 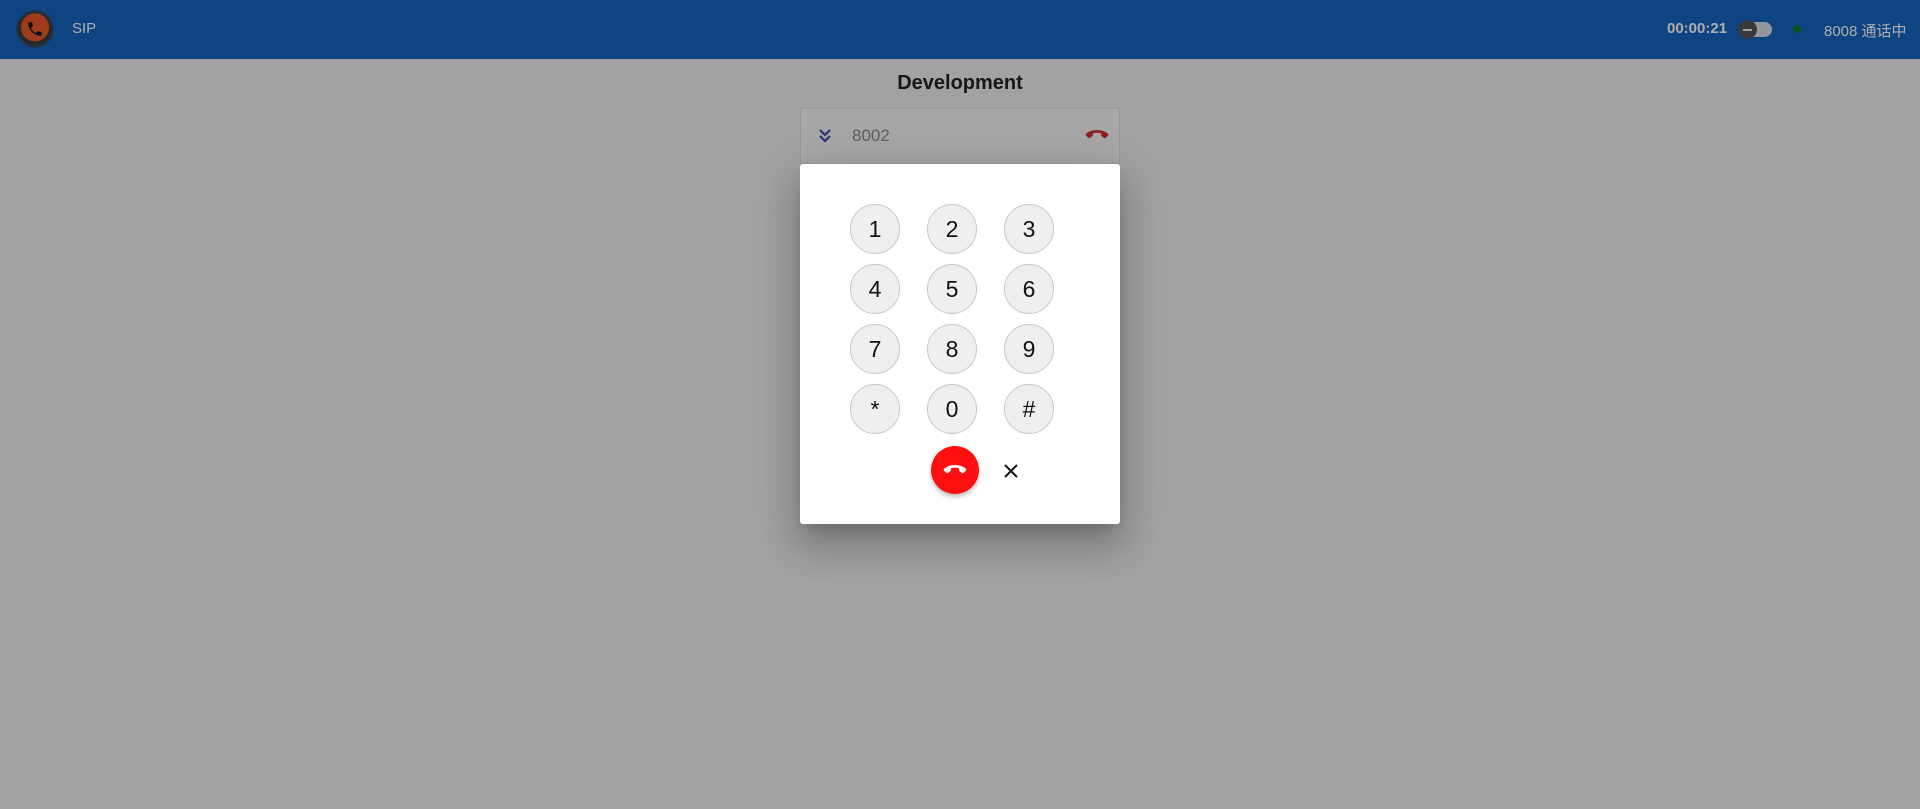 I want to click on dialpad-dialog: 1 2 3 4 5 6 7 8 9 * 0 #, so click(x=960, y=344).